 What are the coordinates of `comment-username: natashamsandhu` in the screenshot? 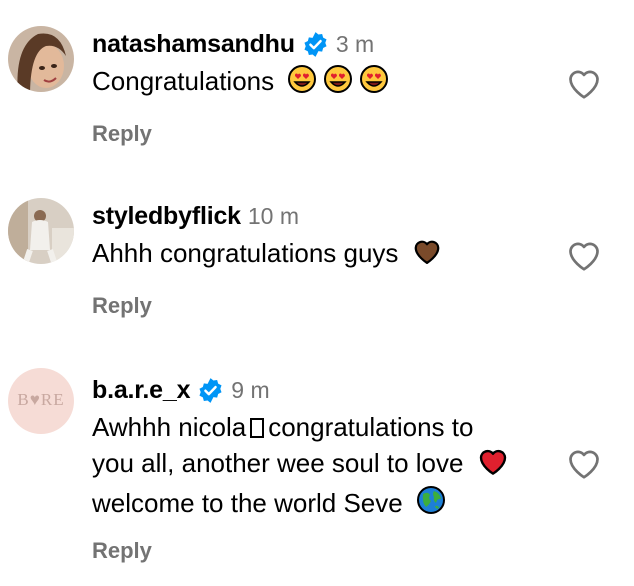 It's located at (193, 44).